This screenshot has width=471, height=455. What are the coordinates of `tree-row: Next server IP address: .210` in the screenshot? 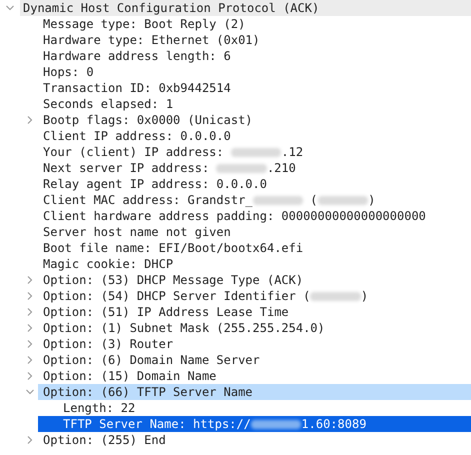 It's located at (254, 168).